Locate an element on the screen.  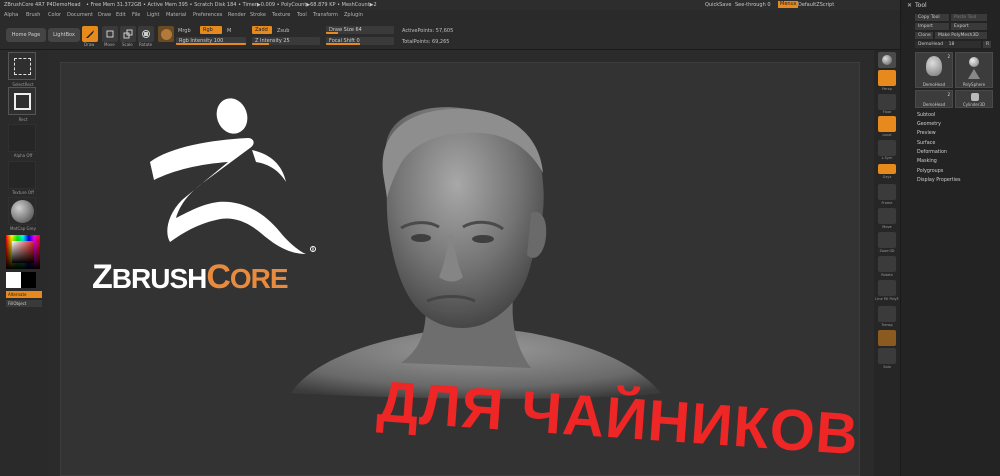
section-deformation: Deformation is located at coordinates (932, 152).